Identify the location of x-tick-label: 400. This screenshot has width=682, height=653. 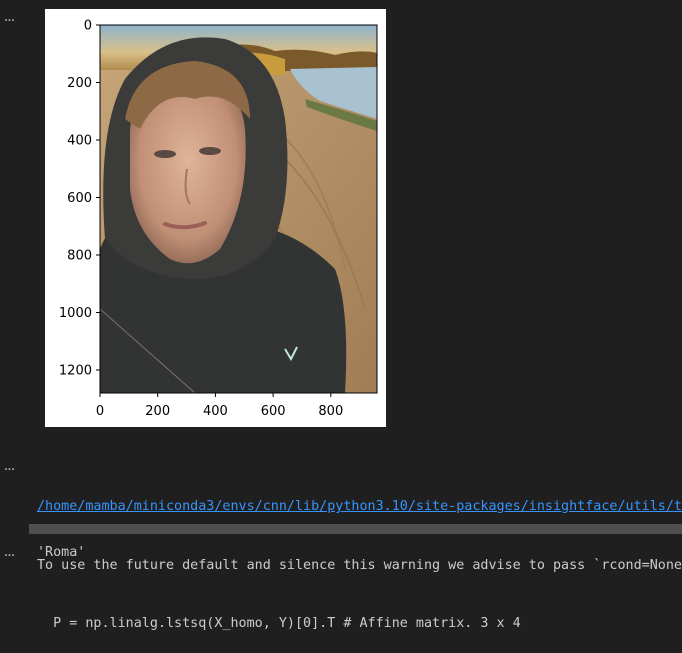
(215, 411).